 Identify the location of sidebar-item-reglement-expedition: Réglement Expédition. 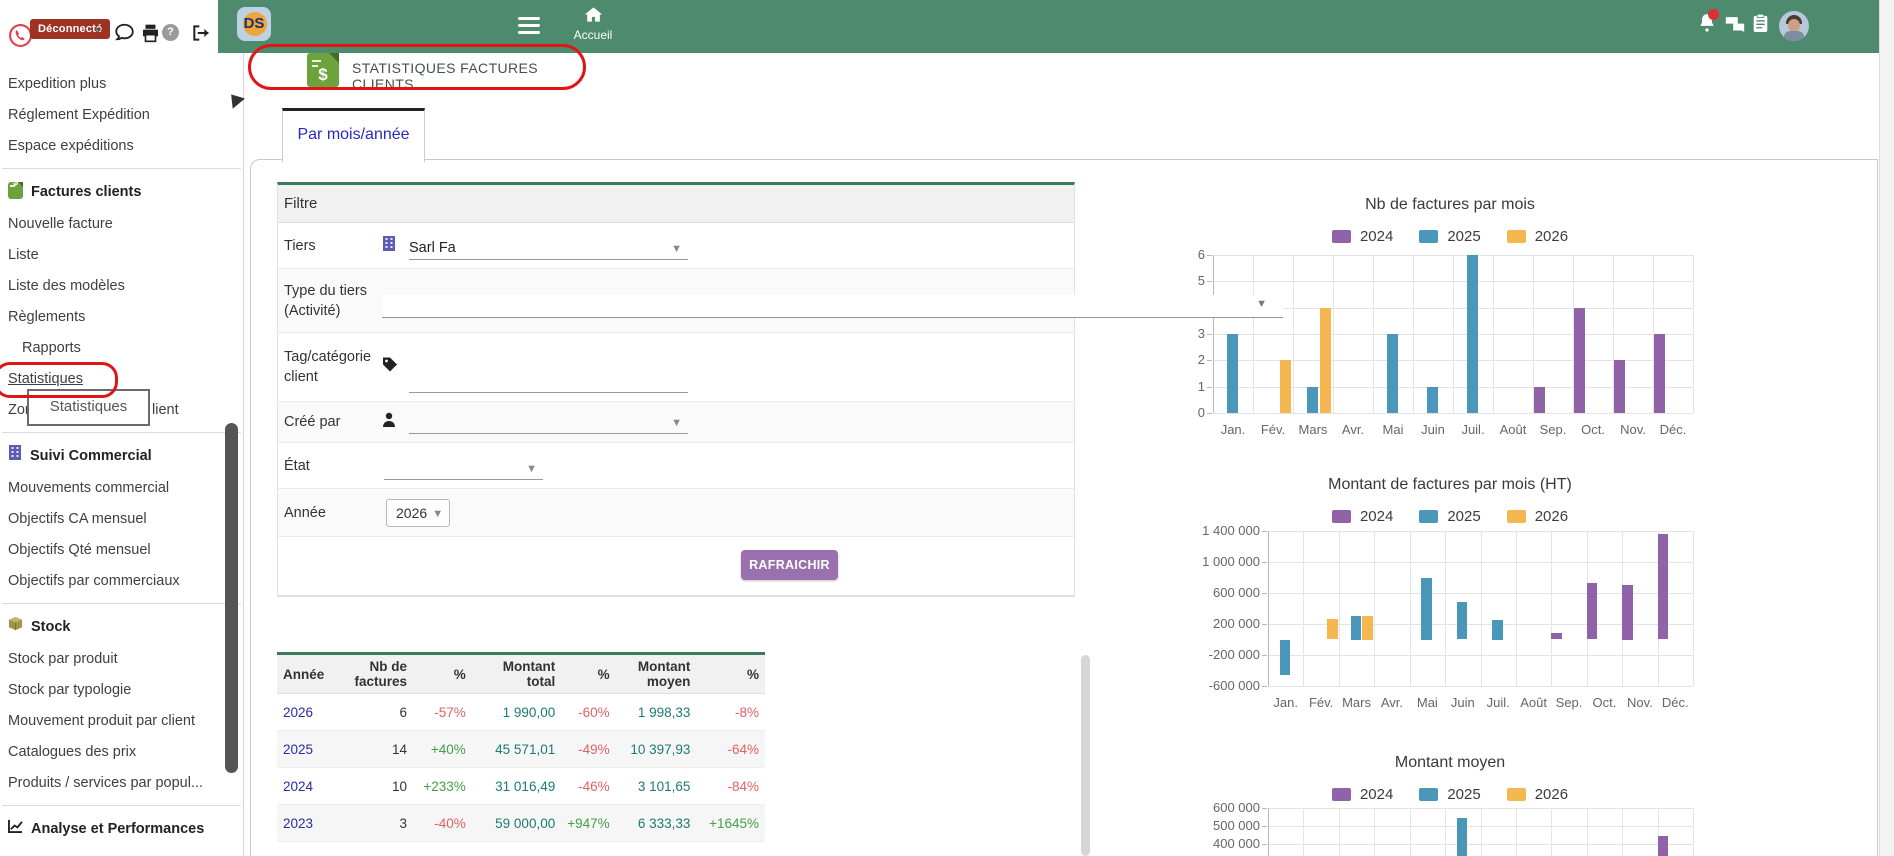
(121, 115).